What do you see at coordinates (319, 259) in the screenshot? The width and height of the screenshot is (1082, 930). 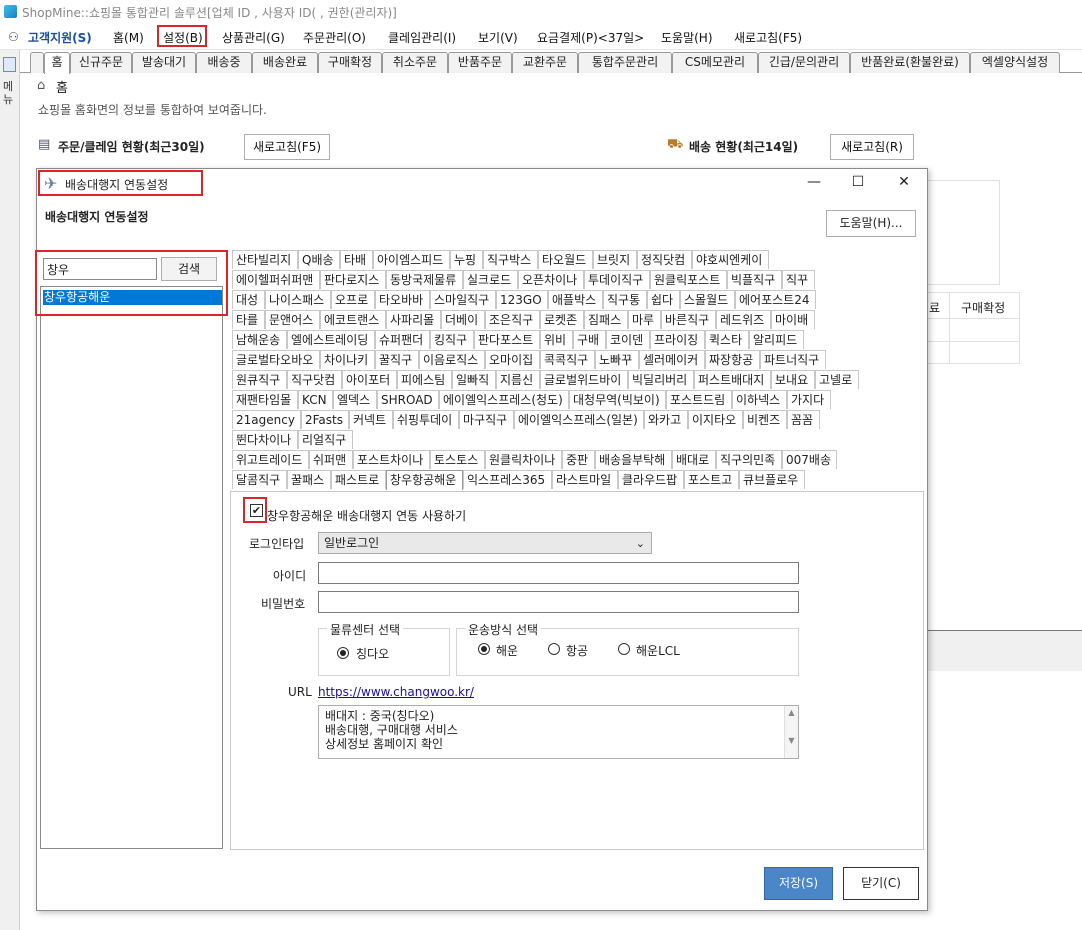 I see `carrier-tab: Q배송` at bounding box center [319, 259].